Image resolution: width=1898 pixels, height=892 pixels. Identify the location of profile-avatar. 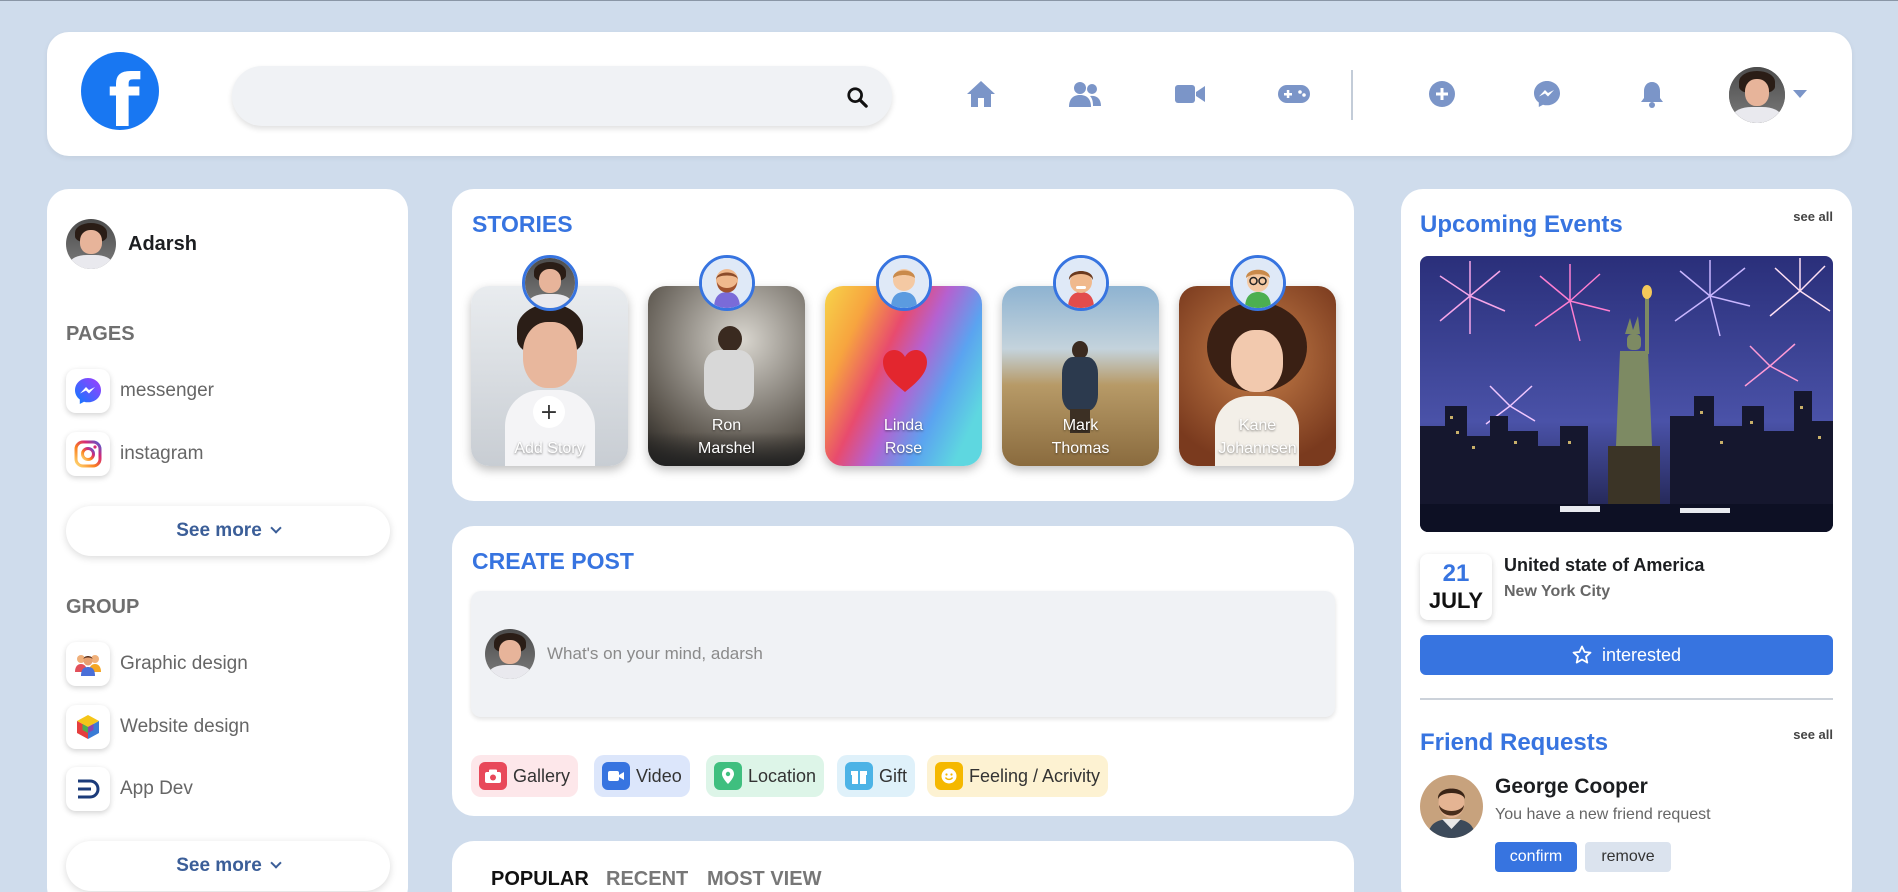
(1757, 95).